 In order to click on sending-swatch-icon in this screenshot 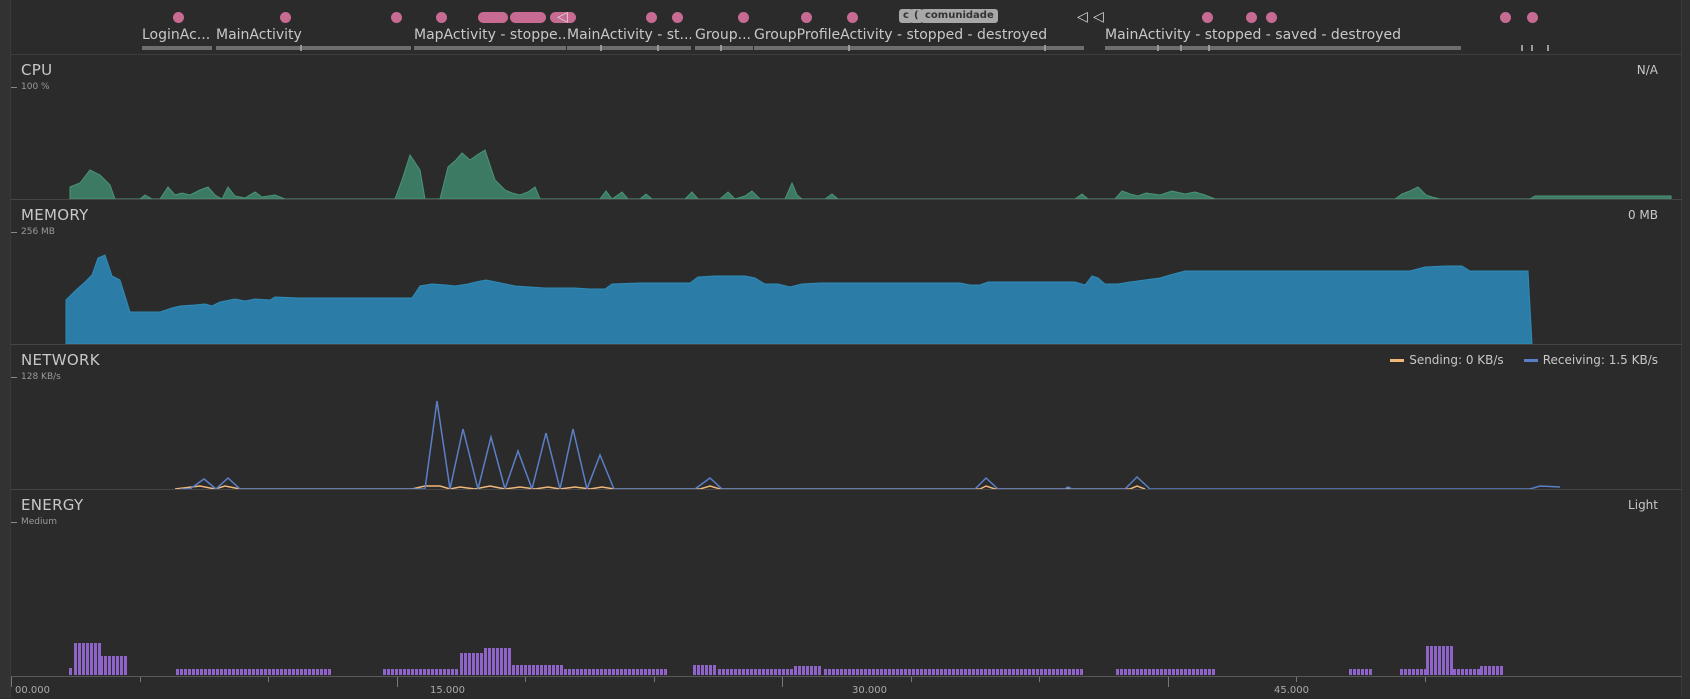, I will do `click(1397, 360)`.